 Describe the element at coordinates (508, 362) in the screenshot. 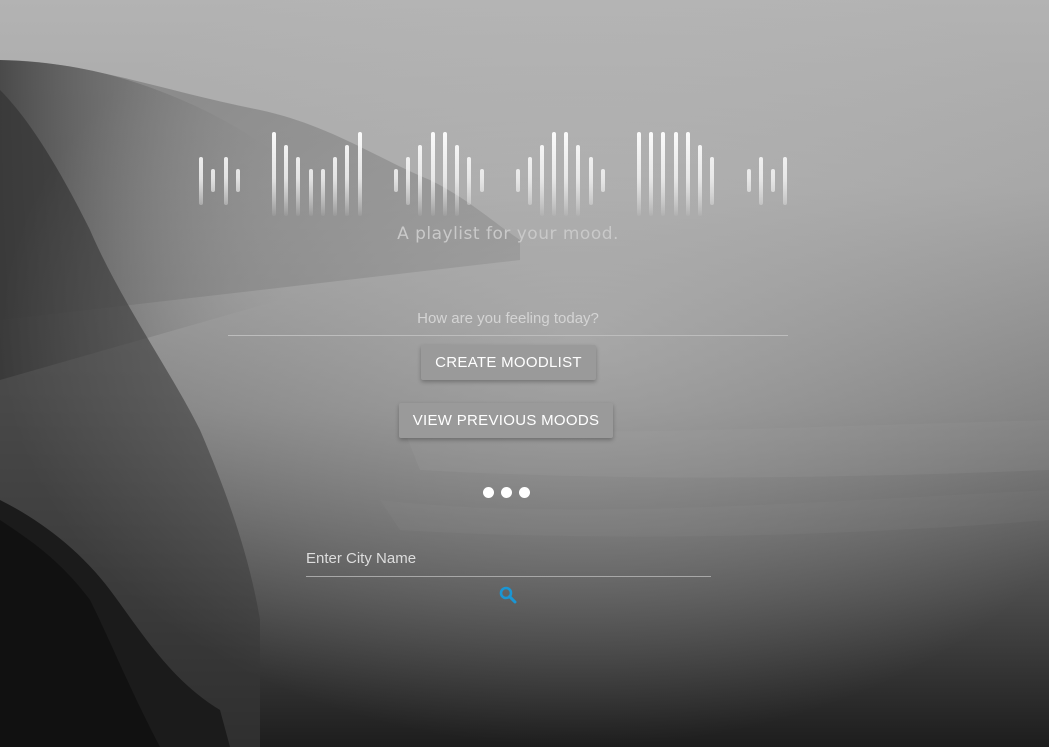

I see `create-moodlist-button: CREATE MOODLIST` at that location.